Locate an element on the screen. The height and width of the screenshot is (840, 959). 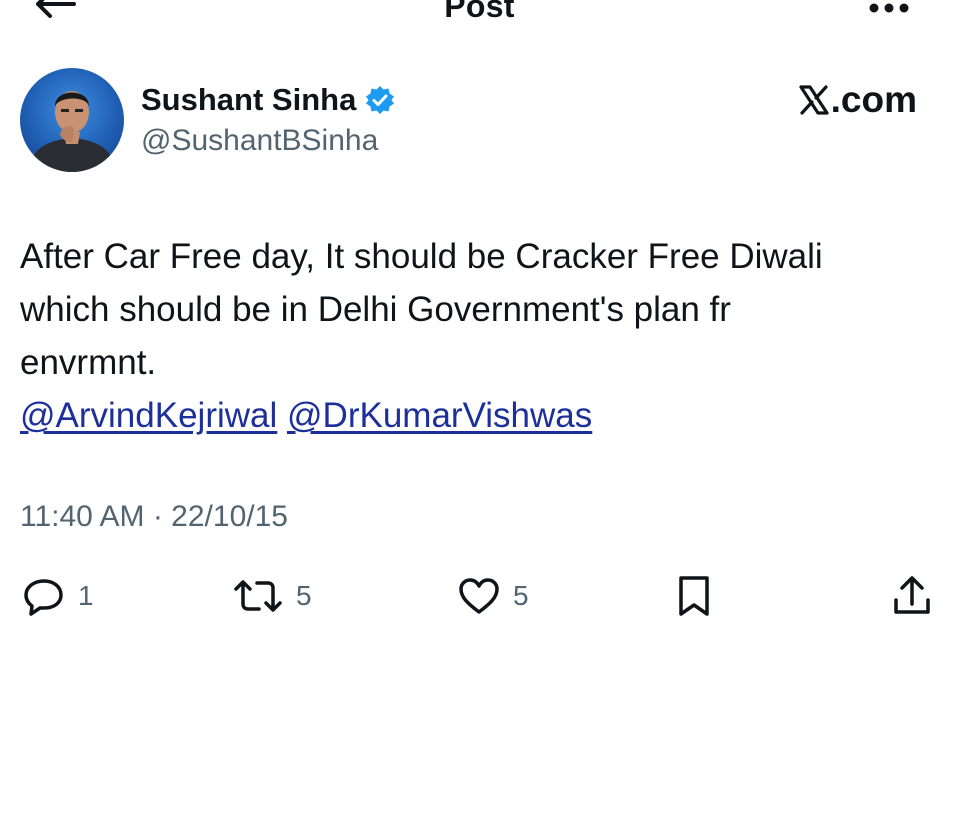
x-logo-icon is located at coordinates (814, 100).